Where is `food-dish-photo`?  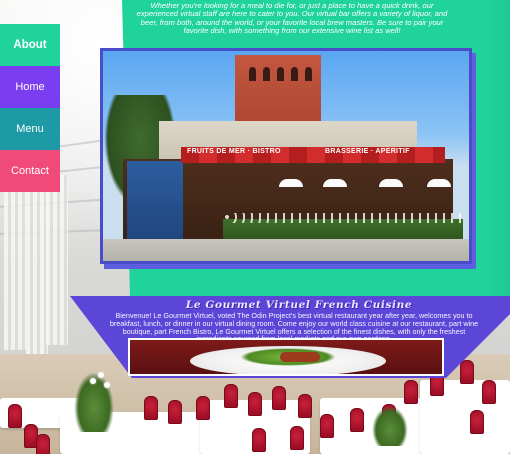
food-dish-photo is located at coordinates (286, 357).